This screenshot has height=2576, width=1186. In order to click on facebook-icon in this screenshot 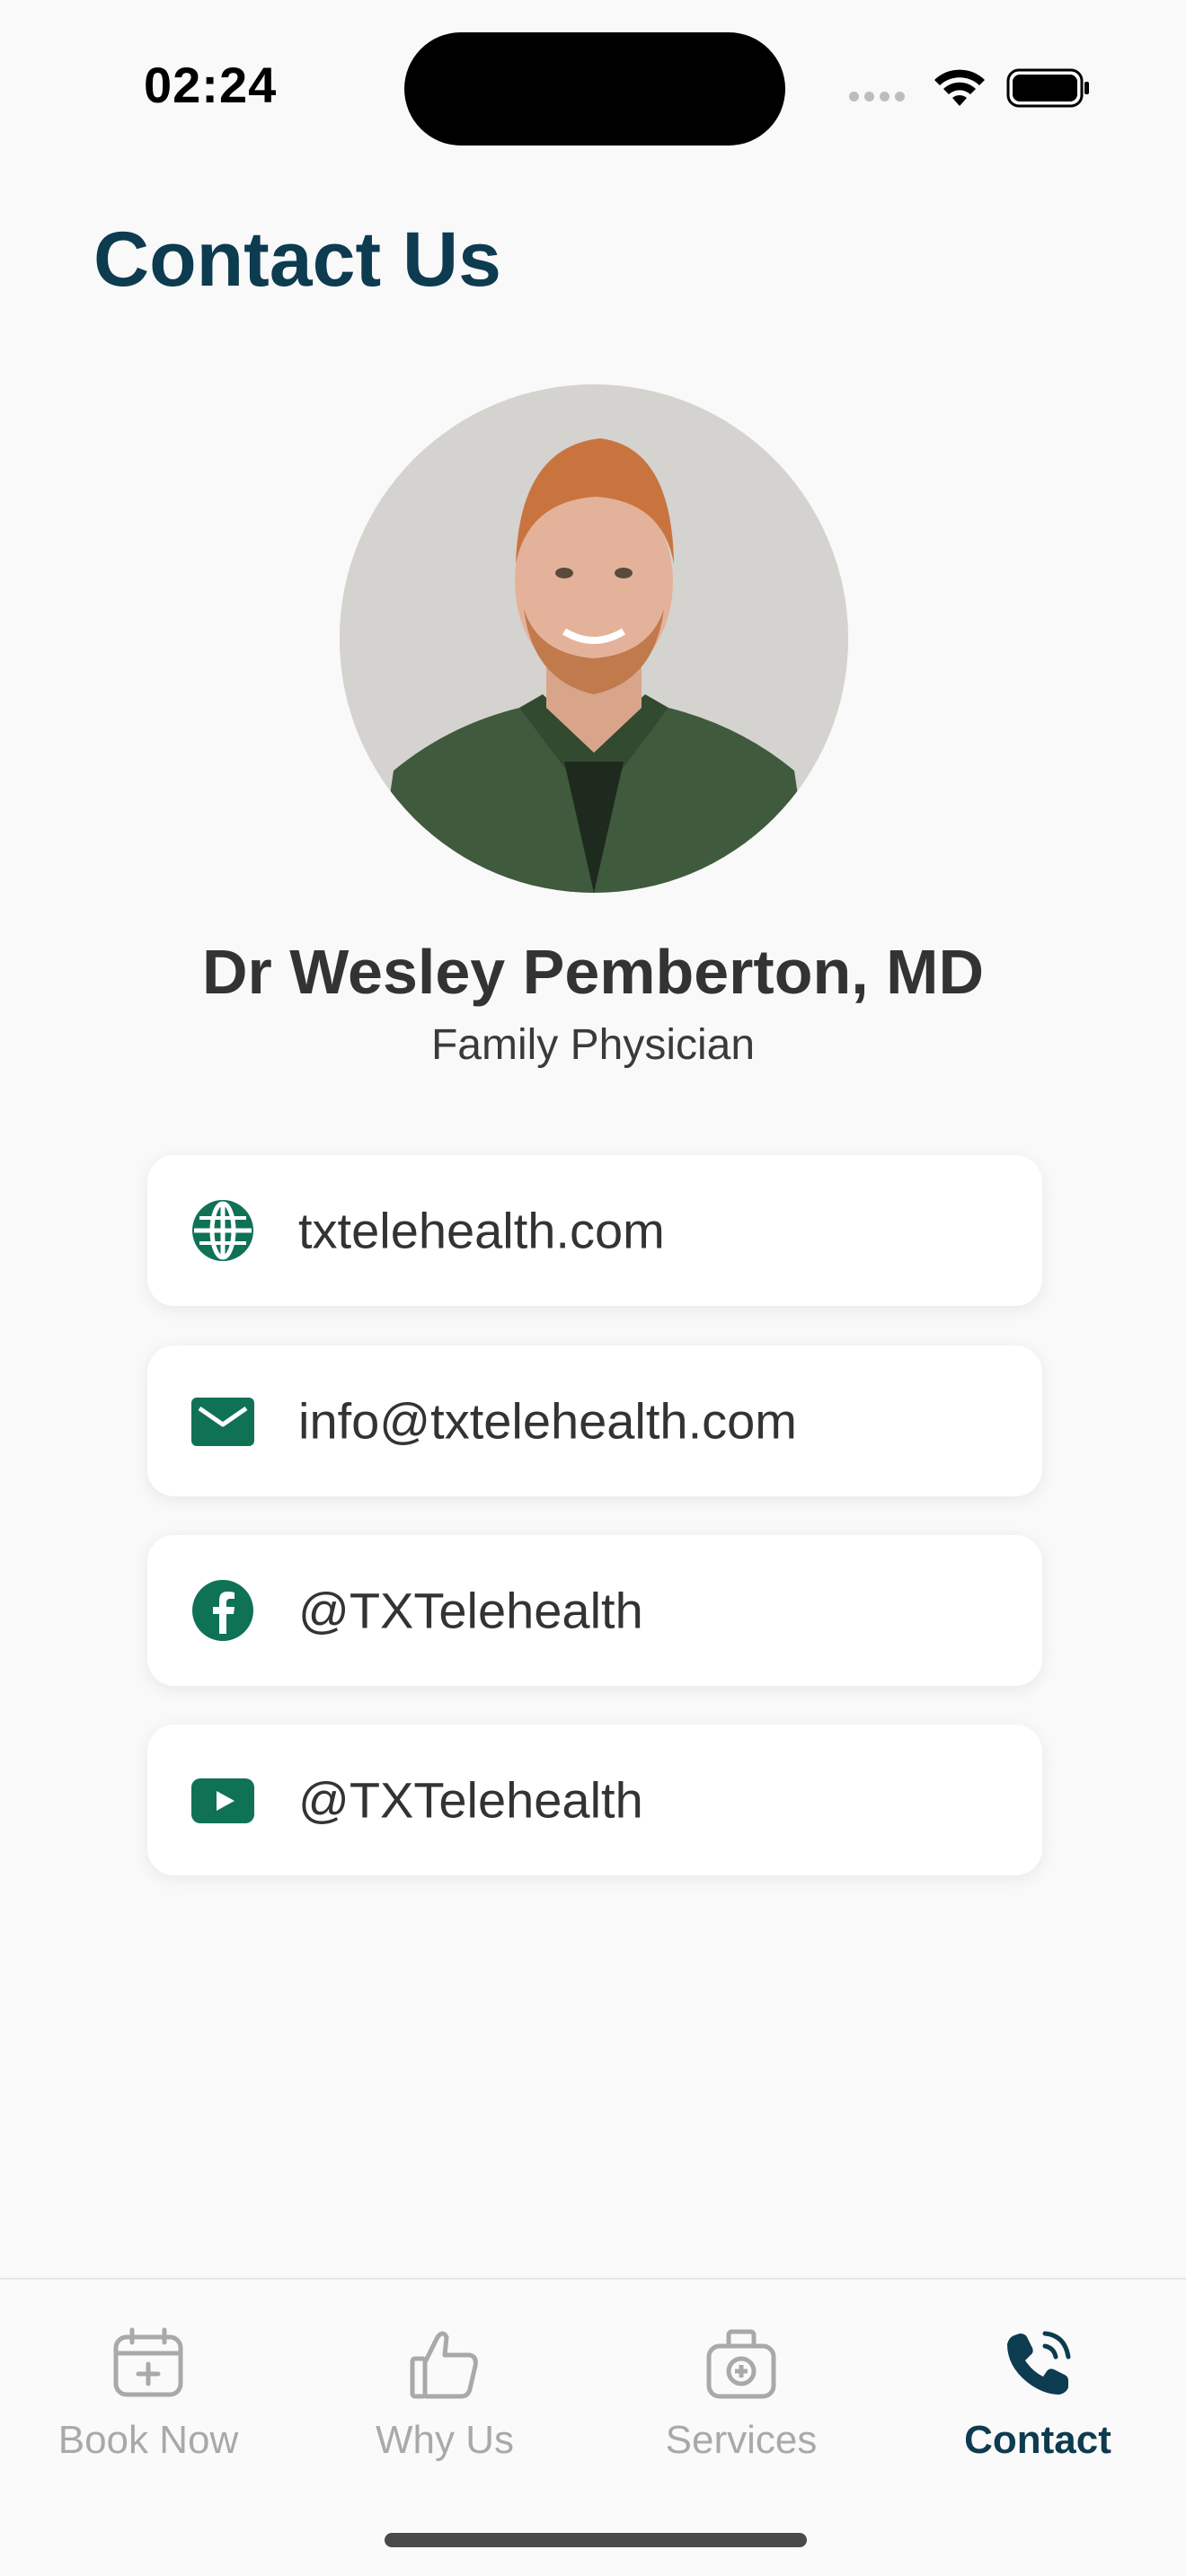, I will do `click(222, 1610)`.